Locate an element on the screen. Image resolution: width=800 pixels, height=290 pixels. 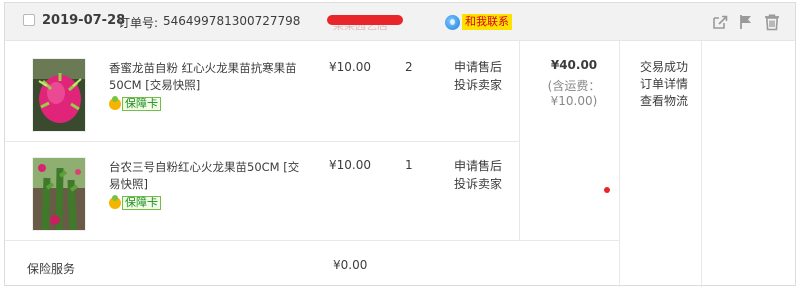
order-status: 交易成功 订单详情 查看物流 is located at coordinates (664, 84).